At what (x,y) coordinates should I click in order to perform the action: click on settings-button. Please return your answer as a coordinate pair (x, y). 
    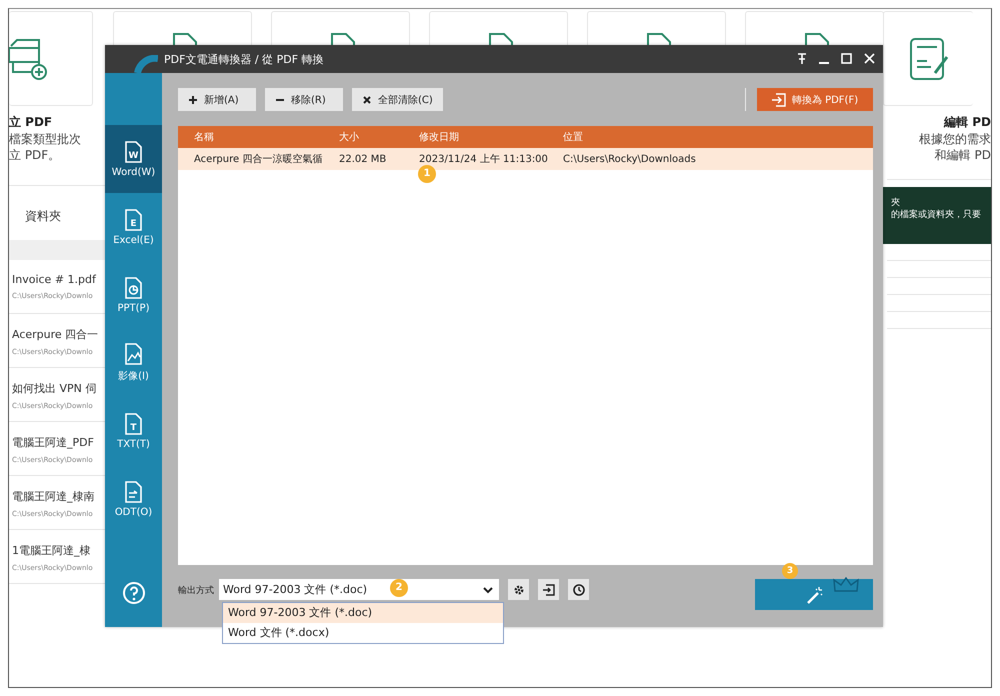
    Looking at the image, I should click on (518, 589).